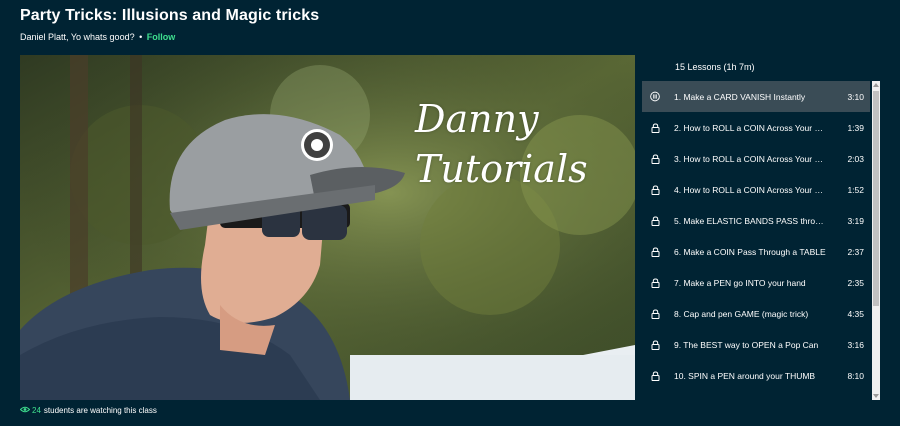 The height and width of the screenshot is (426, 900). Describe the element at coordinates (876, 85) in the screenshot. I see `scroll-up-icon` at that location.